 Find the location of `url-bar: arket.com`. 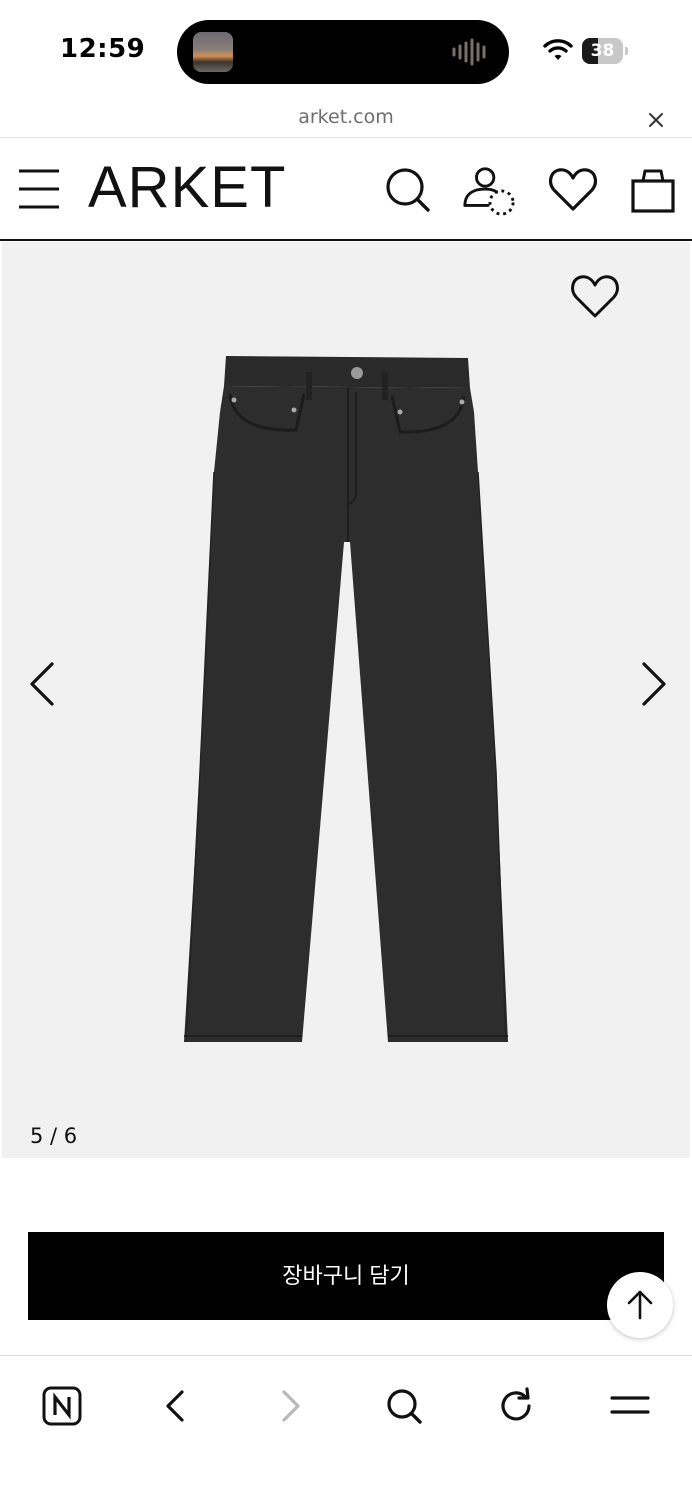

url-bar: arket.com is located at coordinates (346, 119).